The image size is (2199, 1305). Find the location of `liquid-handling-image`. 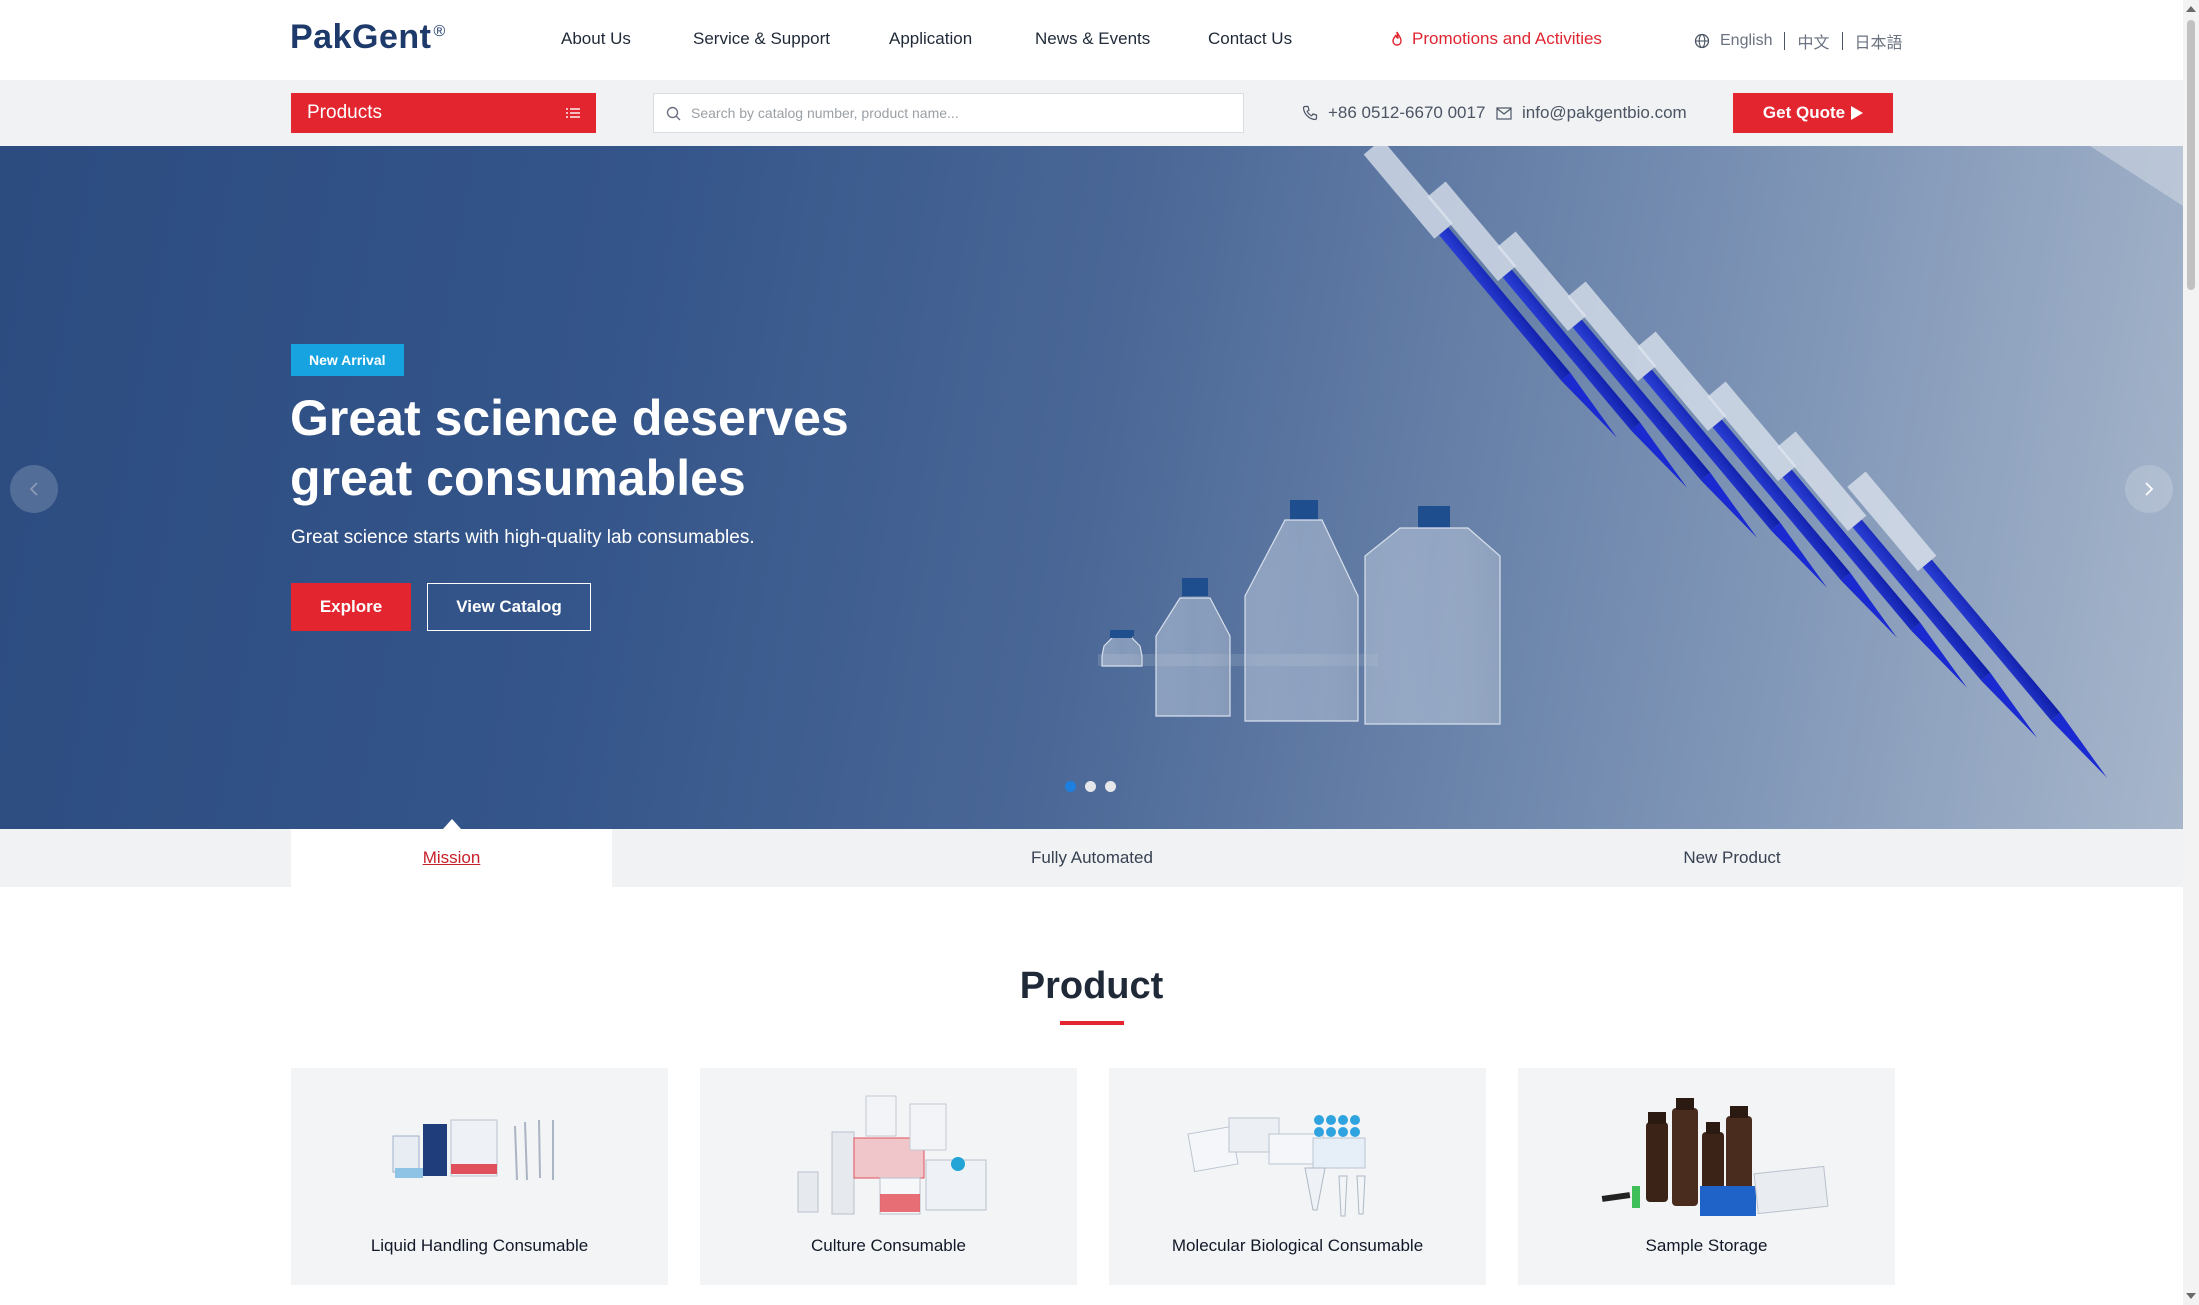

liquid-handling-image is located at coordinates (473, 1150).